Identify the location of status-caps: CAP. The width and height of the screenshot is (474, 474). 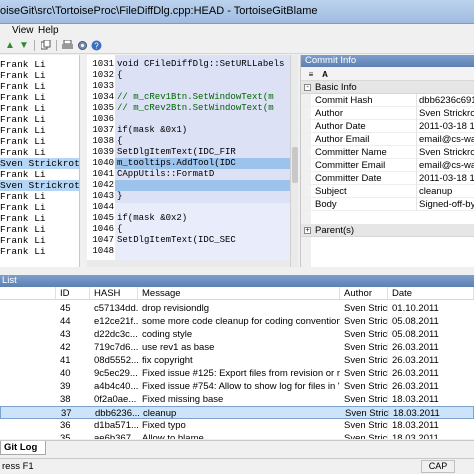
(438, 466).